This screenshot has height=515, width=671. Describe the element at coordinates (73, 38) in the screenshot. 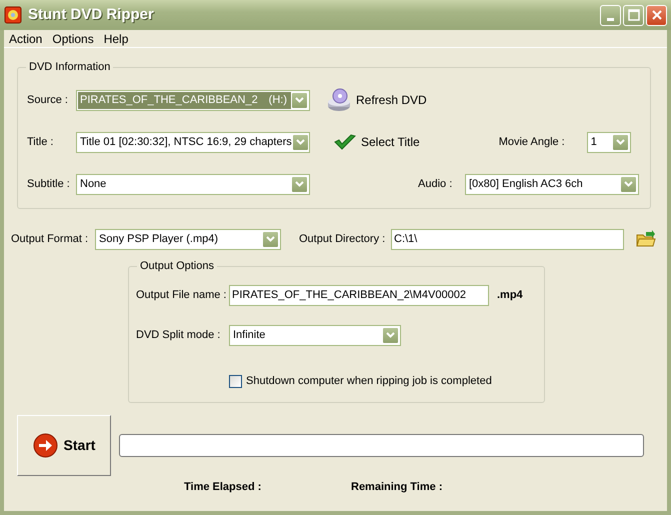

I see `menu-item: Options` at that location.